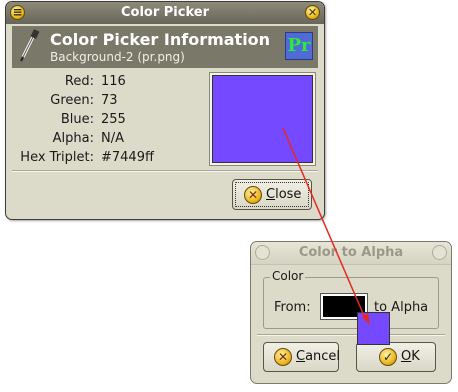 The width and height of the screenshot is (458, 392). I want to click on alpha-label: Alpha:, so click(73, 138).